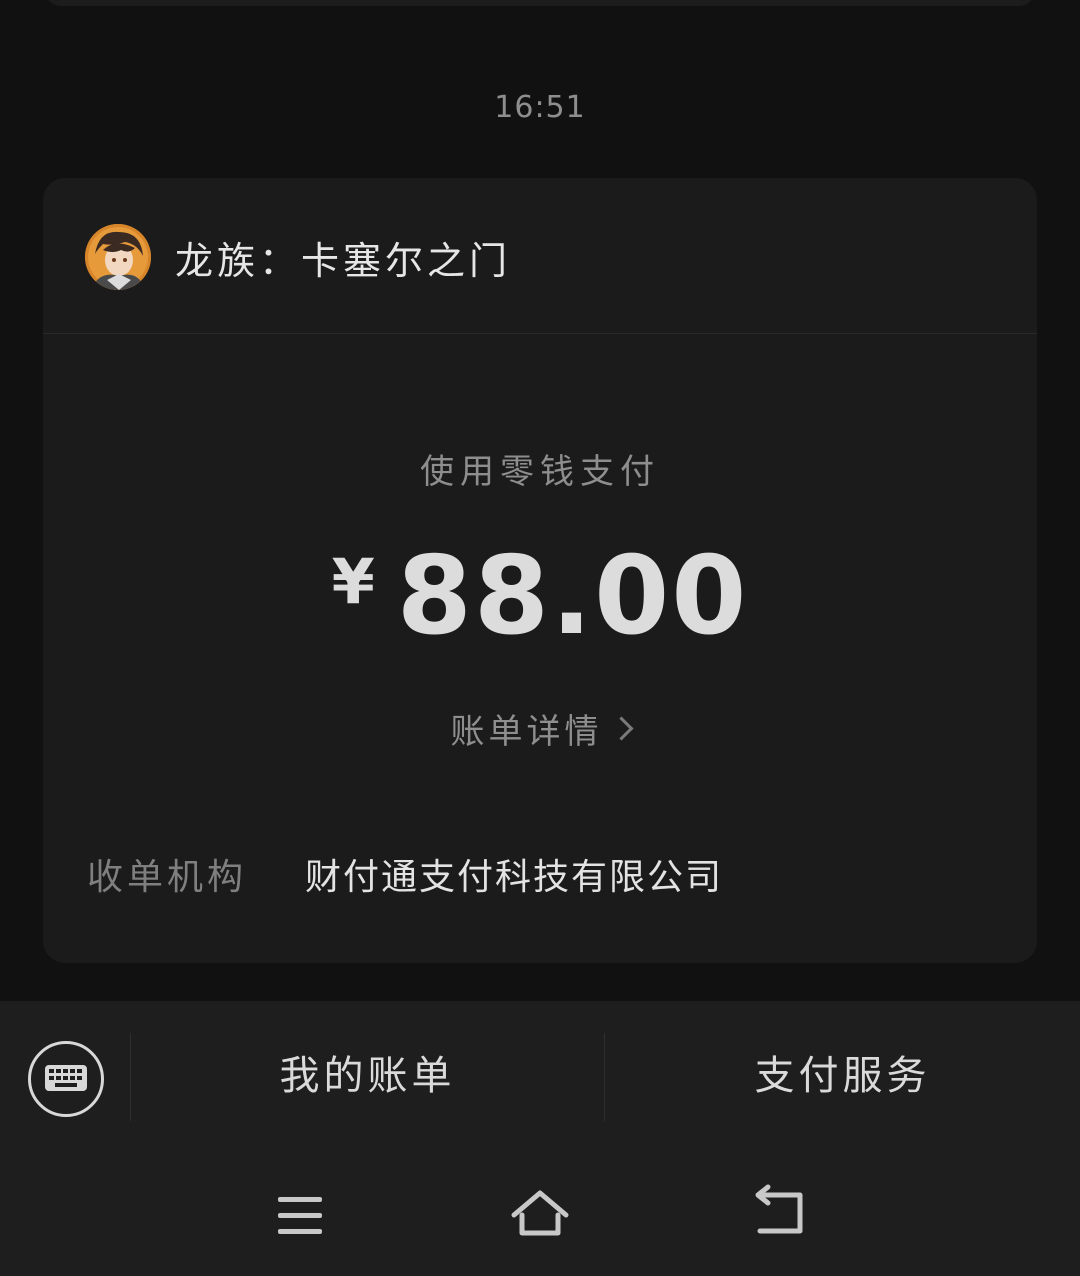 This screenshot has height=1276, width=1080. Describe the element at coordinates (343, 261) in the screenshot. I see `merchant-name: 龙族：卡塞尔之门` at that location.